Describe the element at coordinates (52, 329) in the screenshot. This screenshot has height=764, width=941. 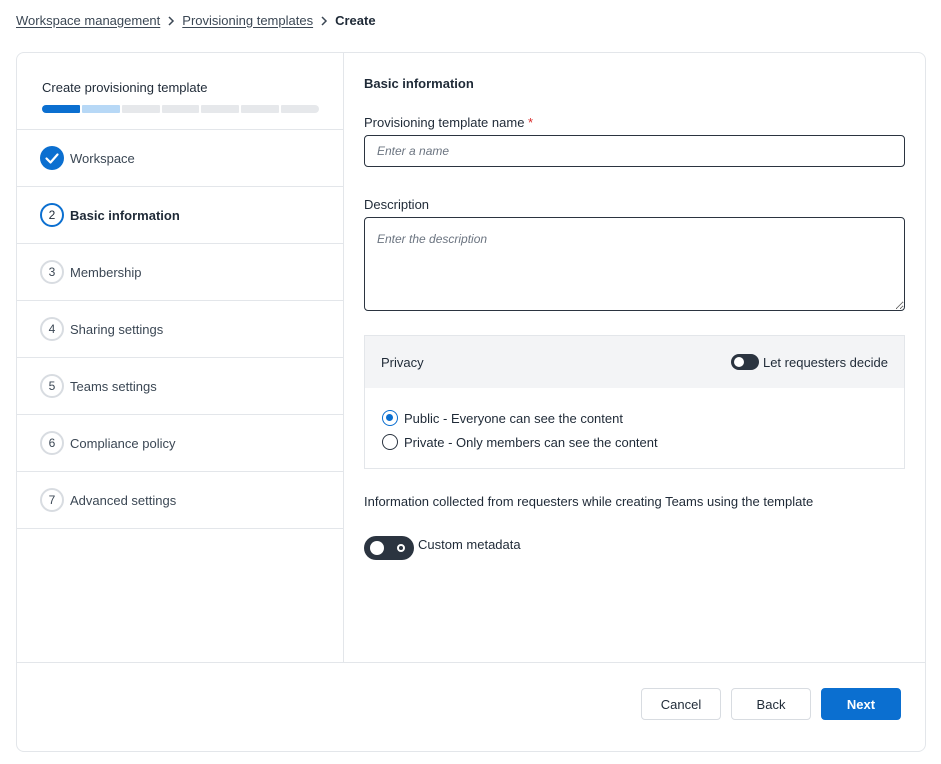
I see `step-number: 4` at that location.